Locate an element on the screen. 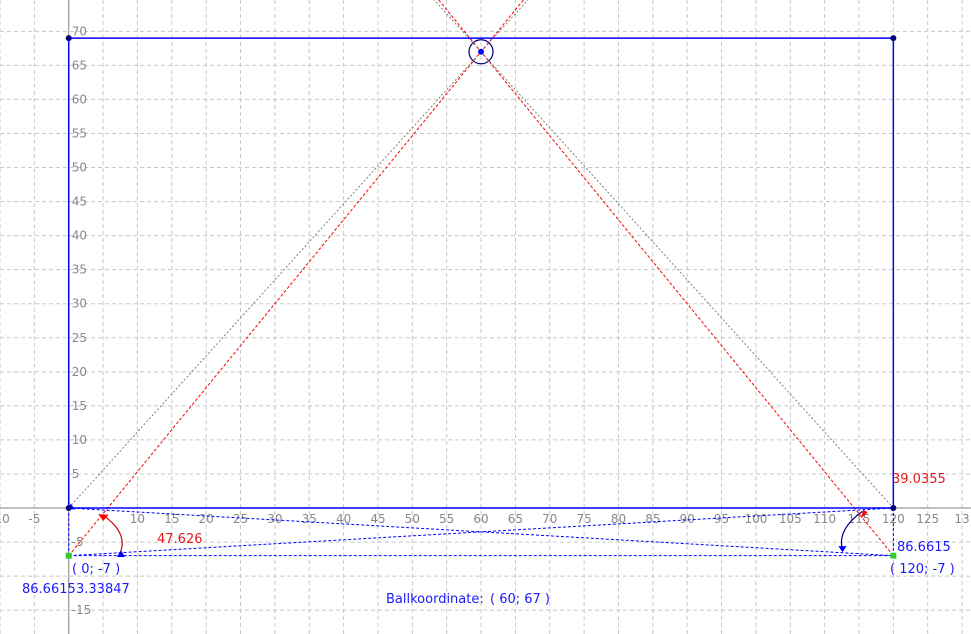 The height and width of the screenshot is (634, 971). x-tick-label: 100 is located at coordinates (755, 519).